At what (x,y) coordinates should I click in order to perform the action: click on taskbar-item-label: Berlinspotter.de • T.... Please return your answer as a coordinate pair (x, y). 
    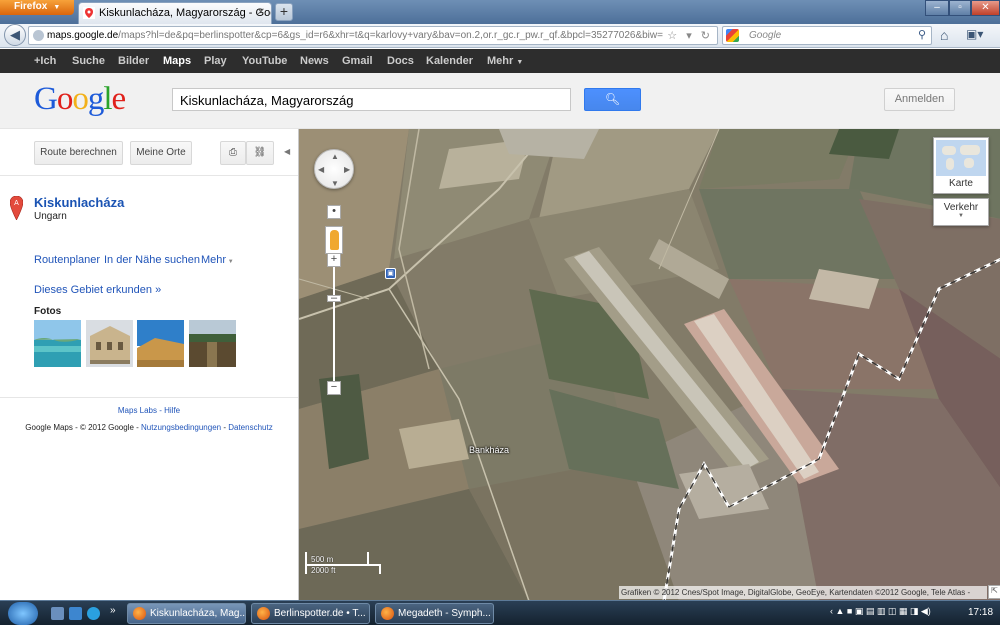
    Looking at the image, I should click on (320, 613).